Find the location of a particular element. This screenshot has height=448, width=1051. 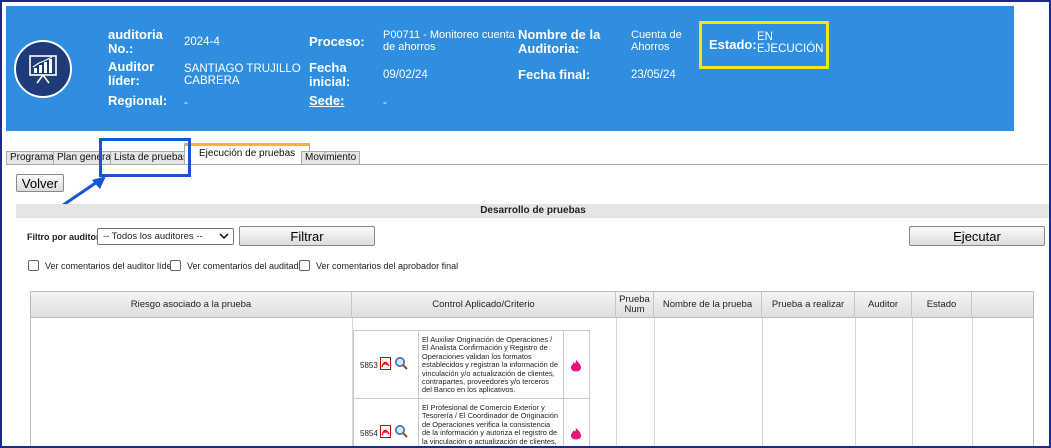

estado-highlight-box: Estado: EN EJECUCIÓN is located at coordinates (764, 45).